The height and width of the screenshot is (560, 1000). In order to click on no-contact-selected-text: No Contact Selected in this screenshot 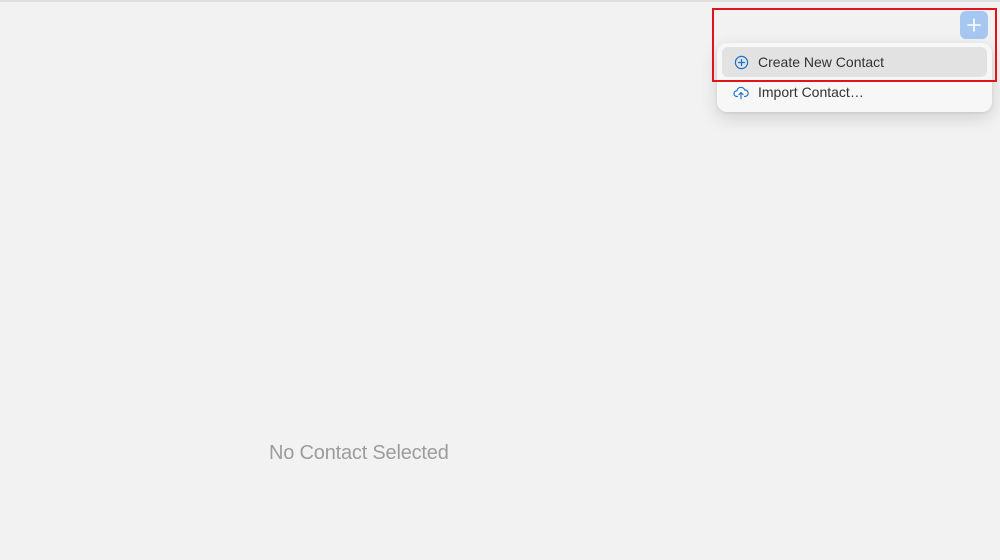, I will do `click(359, 453)`.